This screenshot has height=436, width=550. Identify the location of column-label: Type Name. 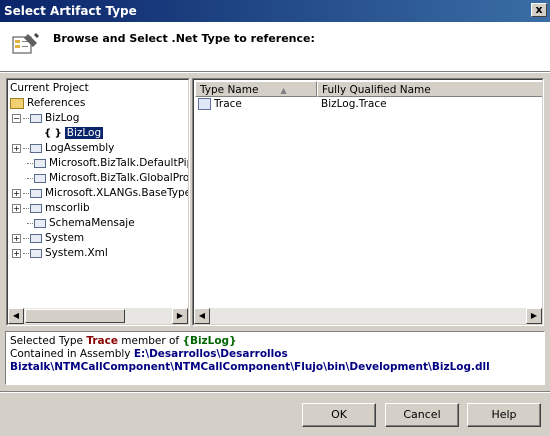
(229, 90).